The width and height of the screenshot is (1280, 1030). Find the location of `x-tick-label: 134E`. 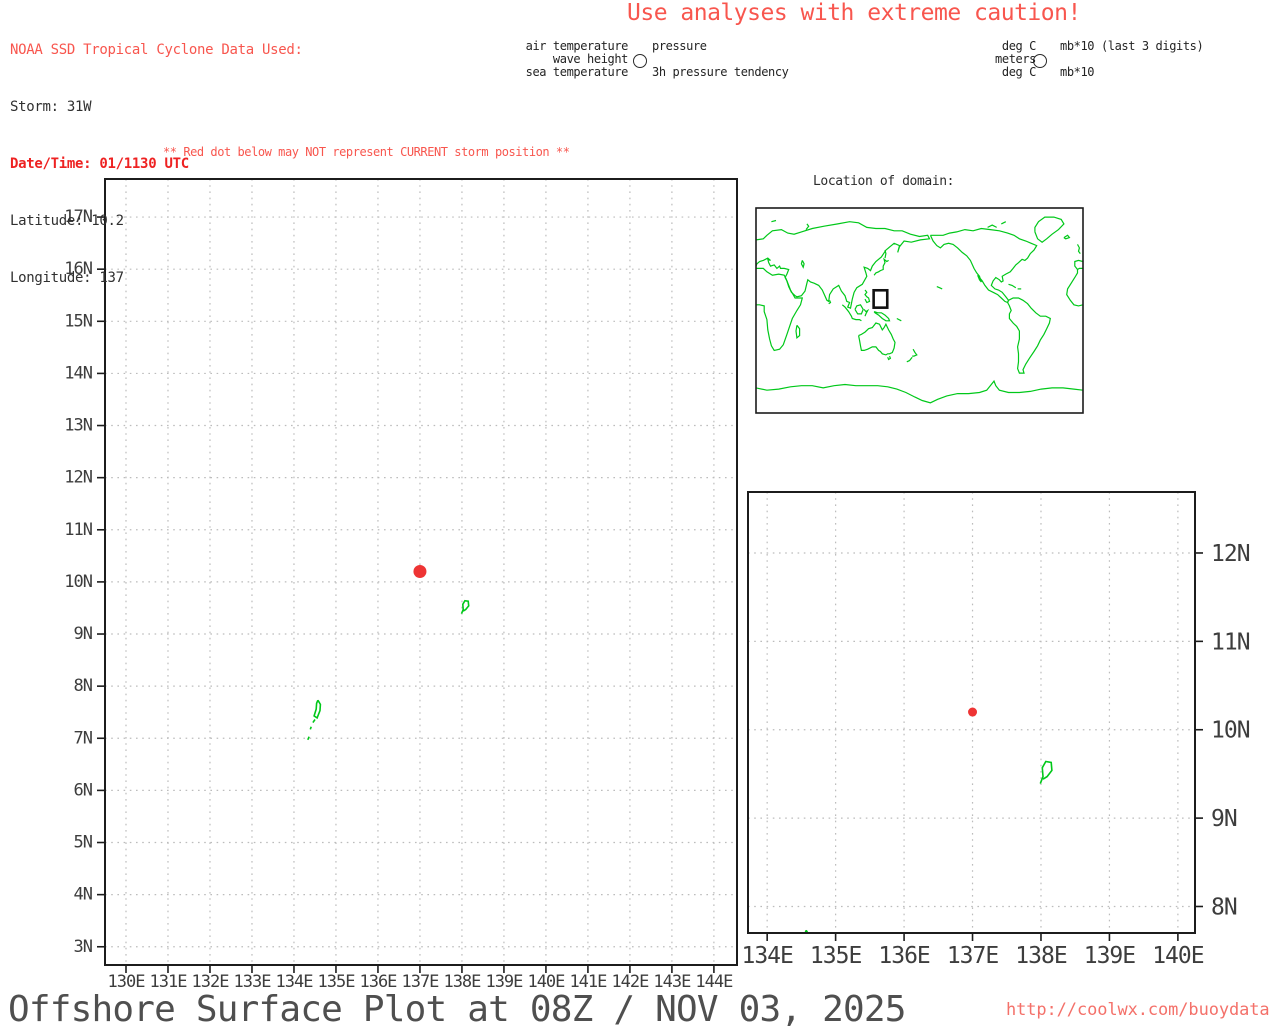

x-tick-label: 134E is located at coordinates (767, 956).